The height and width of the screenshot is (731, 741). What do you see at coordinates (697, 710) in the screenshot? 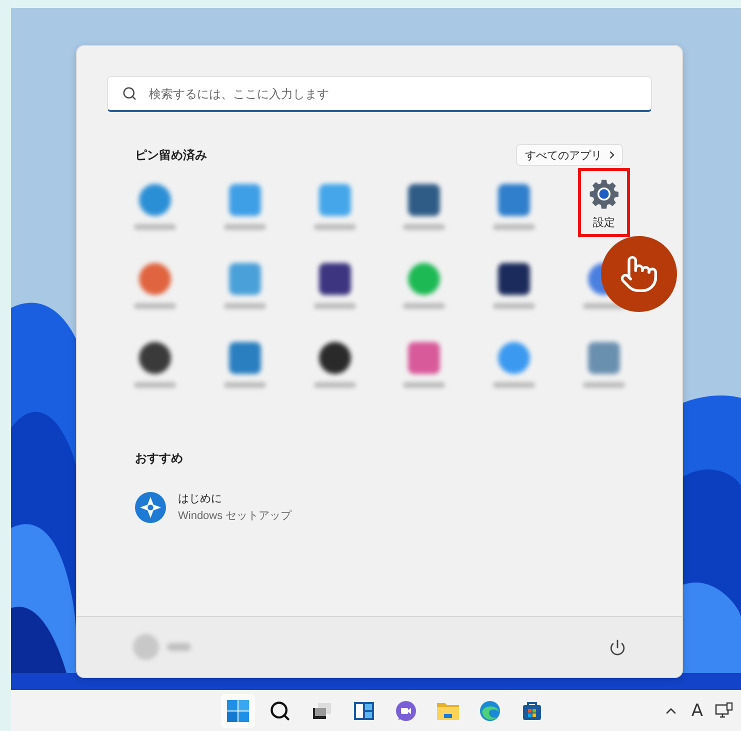
I see `input-indicator: A` at bounding box center [697, 710].